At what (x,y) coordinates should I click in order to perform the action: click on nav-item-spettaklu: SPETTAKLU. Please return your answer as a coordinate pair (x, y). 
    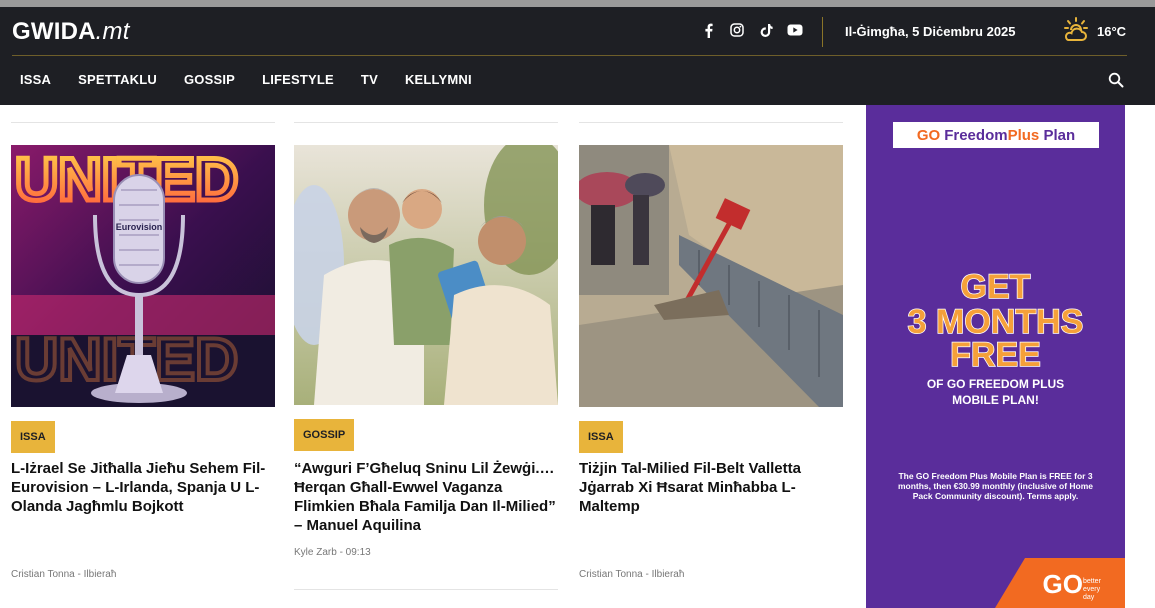
    Looking at the image, I should click on (117, 79).